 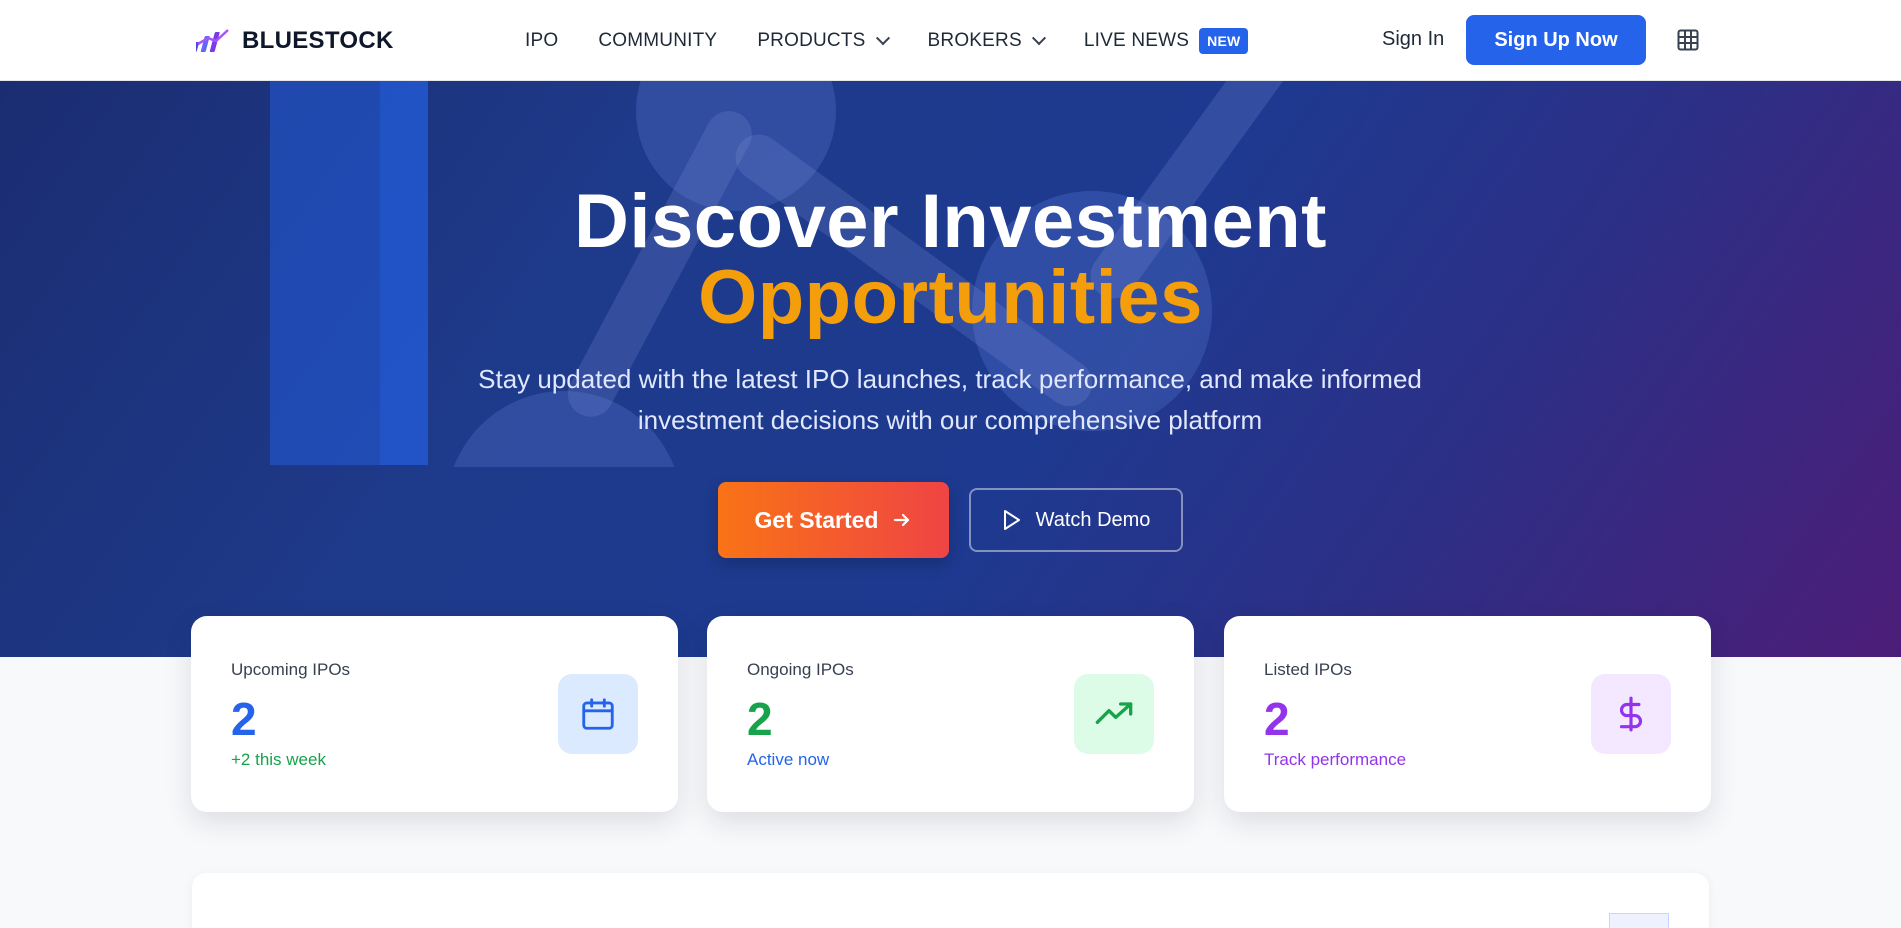 I want to click on nav-community: COMMUNITY, so click(x=657, y=41).